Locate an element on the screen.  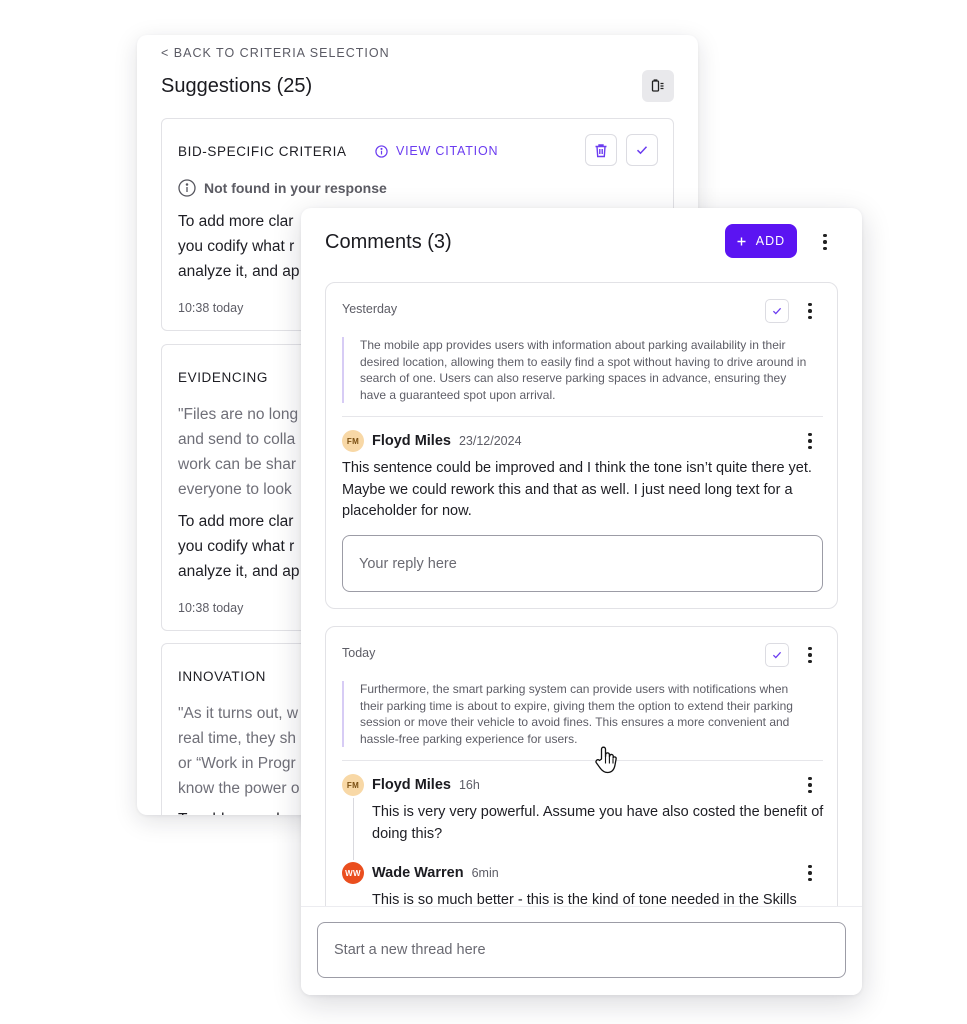
accept-suggestion-button is located at coordinates (642, 150).